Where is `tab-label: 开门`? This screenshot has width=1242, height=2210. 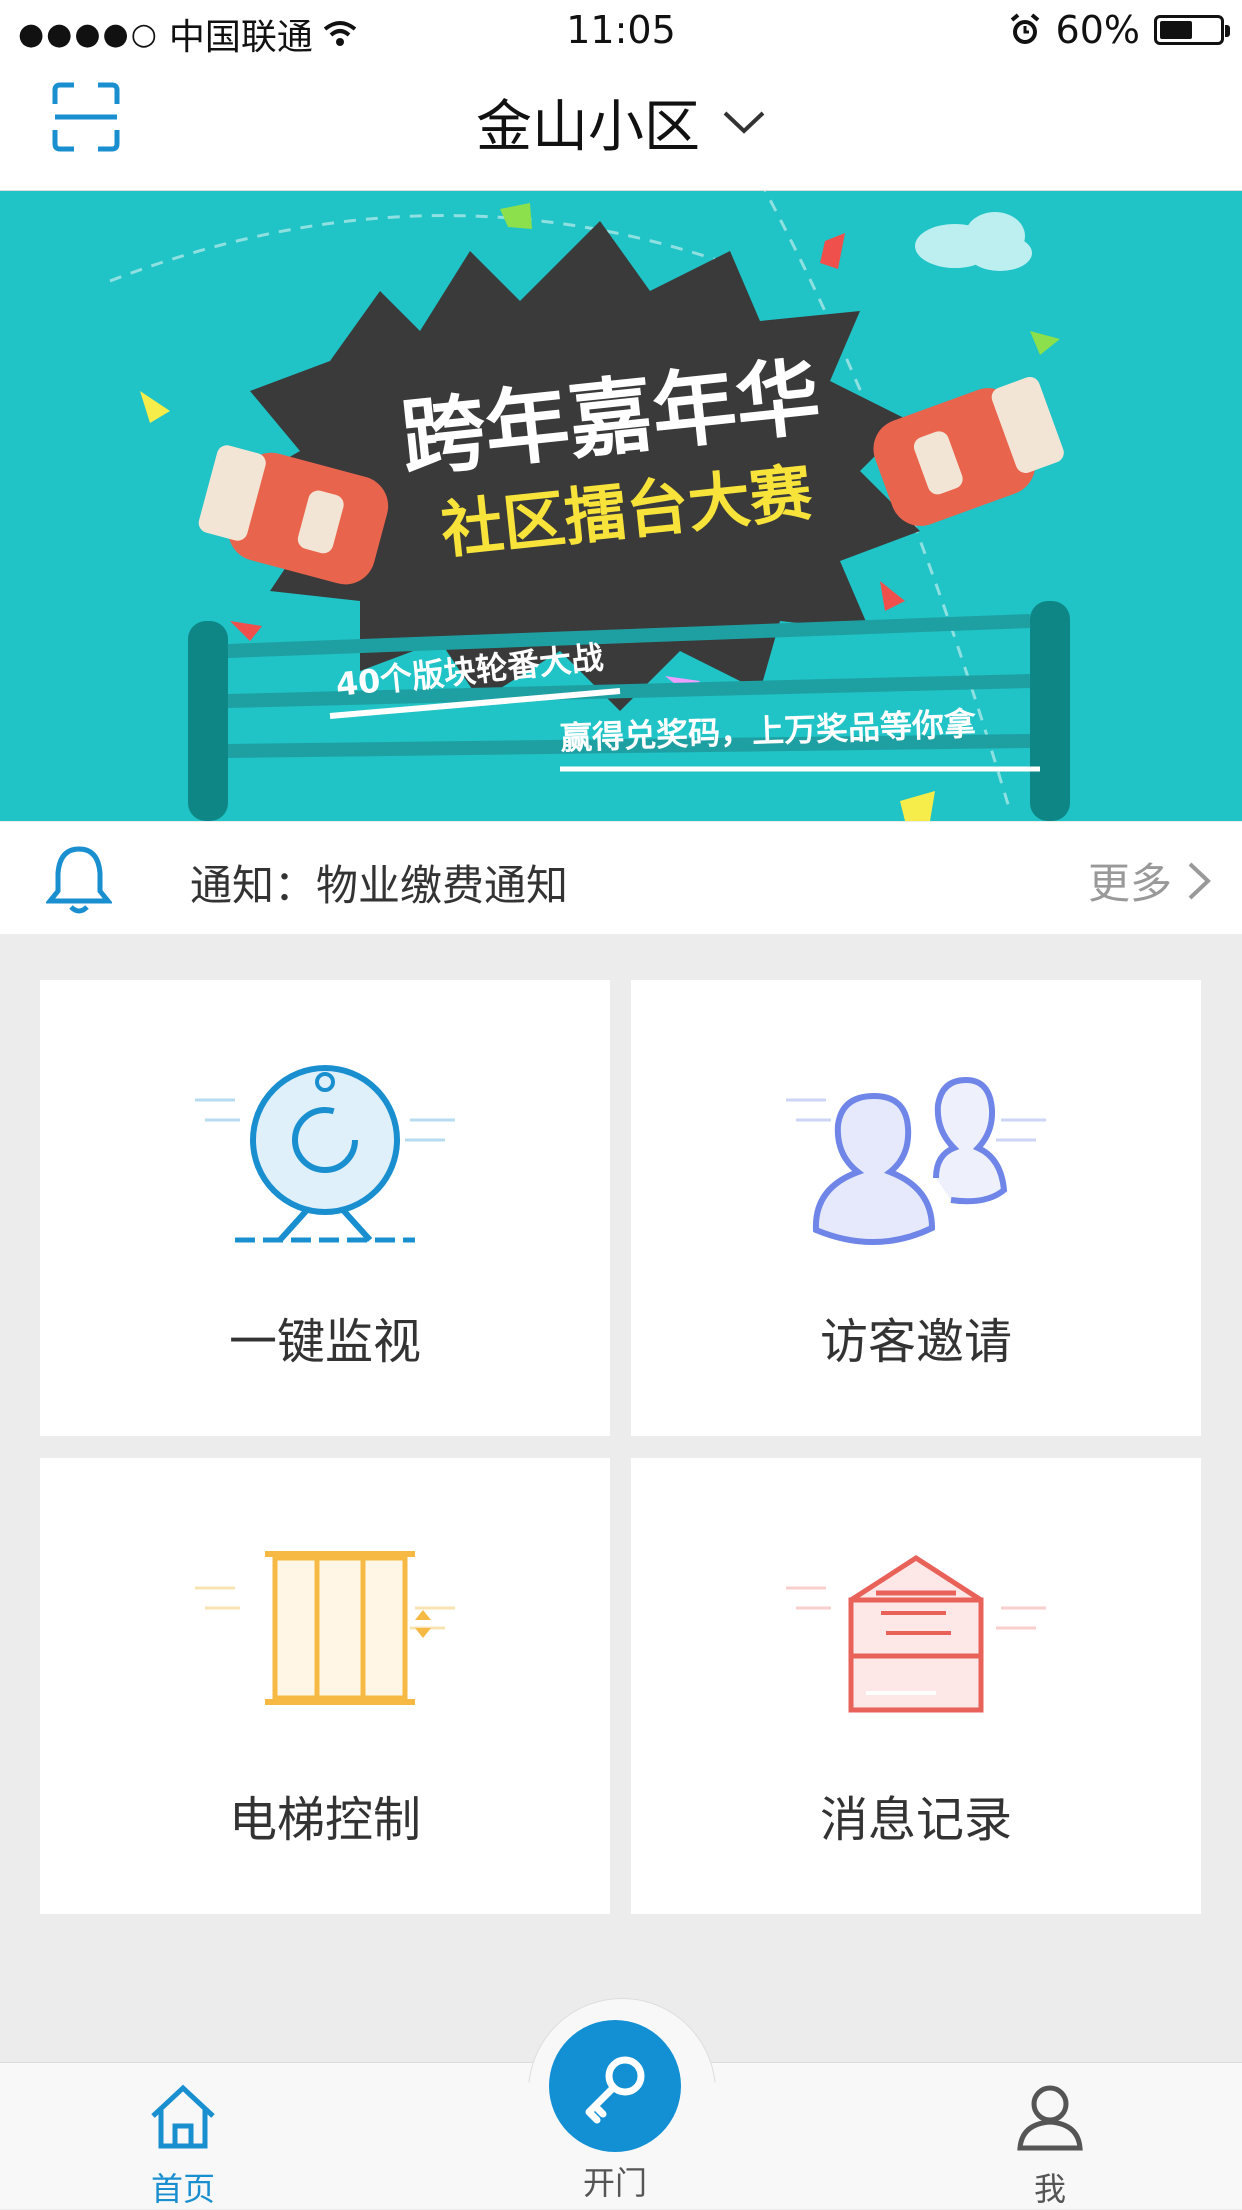 tab-label: 开门 is located at coordinates (614, 2183).